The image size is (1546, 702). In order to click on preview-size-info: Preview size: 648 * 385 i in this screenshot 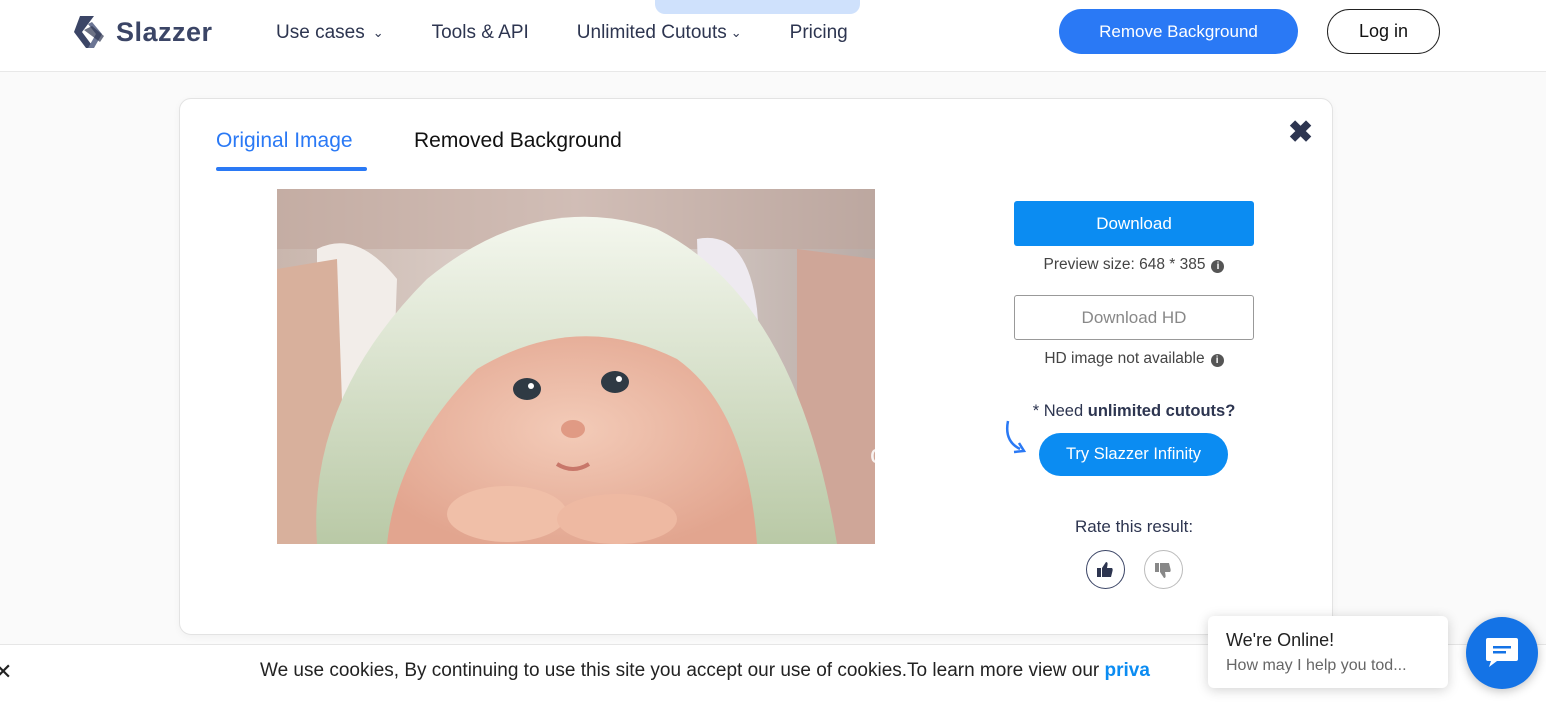, I will do `click(1134, 265)`.